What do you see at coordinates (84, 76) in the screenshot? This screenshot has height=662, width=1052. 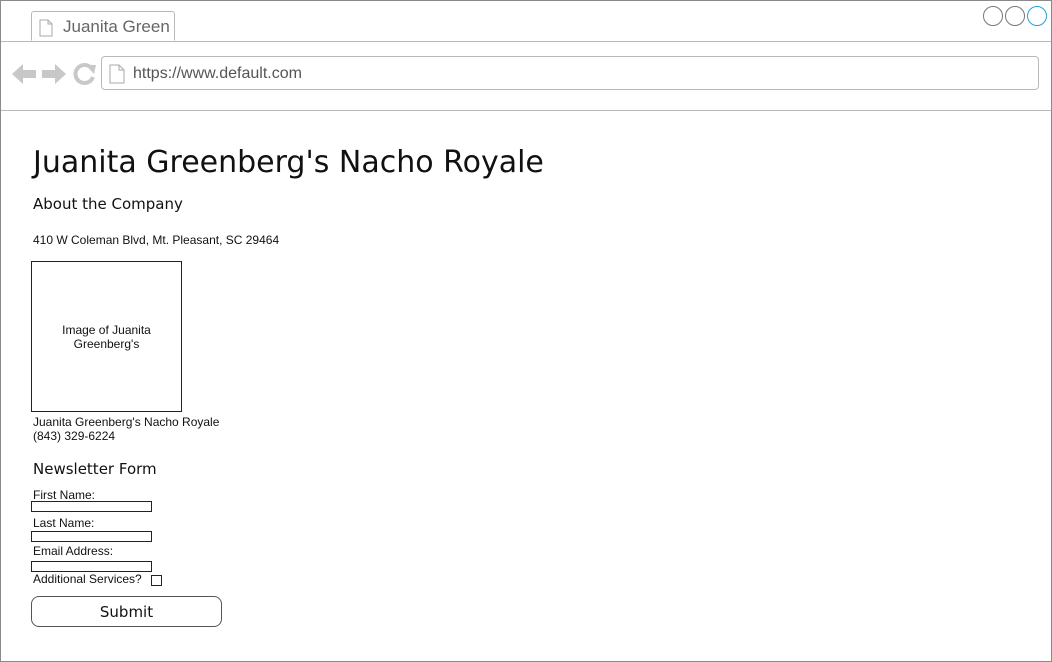 I see `reload-icon` at bounding box center [84, 76].